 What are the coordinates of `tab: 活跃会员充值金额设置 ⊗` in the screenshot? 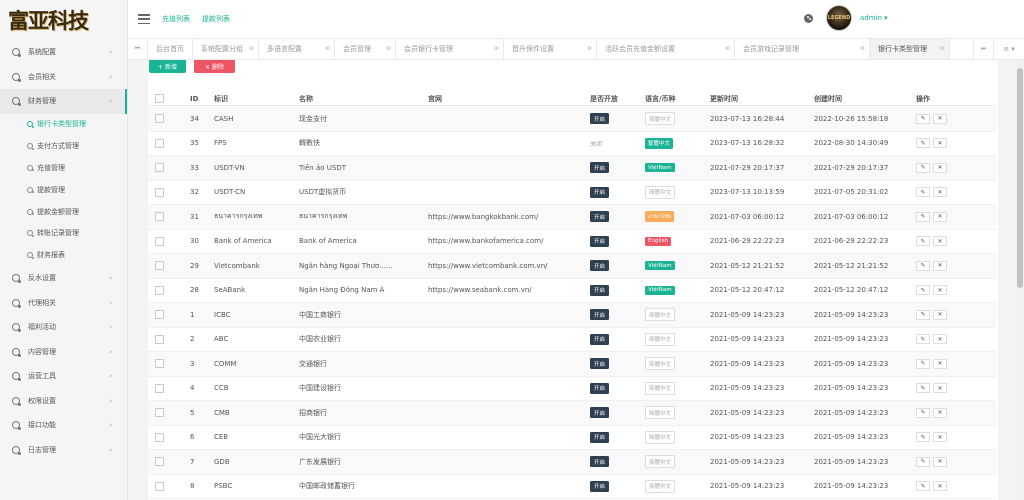 It's located at (666, 49).